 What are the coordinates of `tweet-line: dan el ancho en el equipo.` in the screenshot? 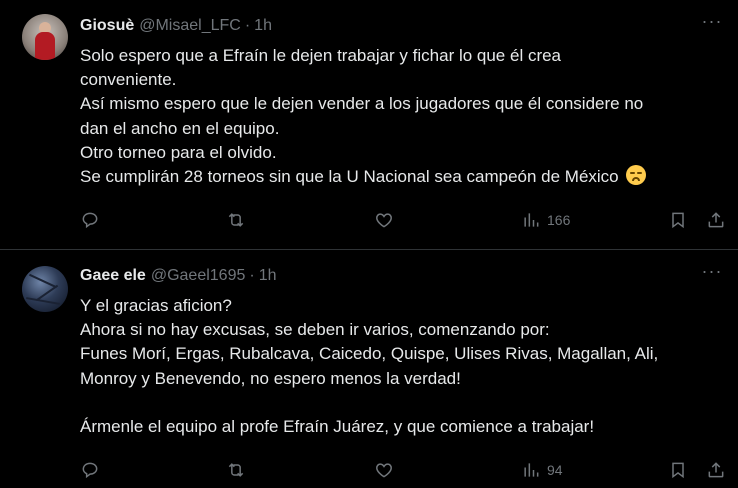 It's located at (180, 128).